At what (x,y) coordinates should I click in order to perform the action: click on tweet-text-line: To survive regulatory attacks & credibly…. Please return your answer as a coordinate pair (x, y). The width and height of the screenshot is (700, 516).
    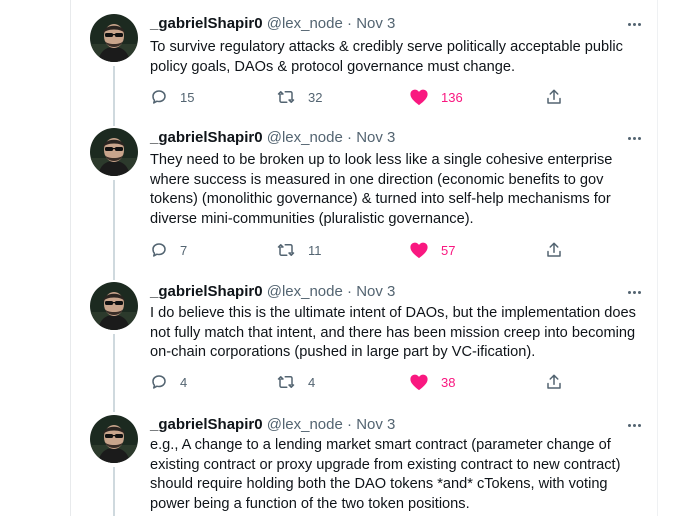
    Looking at the image, I should click on (386, 47).